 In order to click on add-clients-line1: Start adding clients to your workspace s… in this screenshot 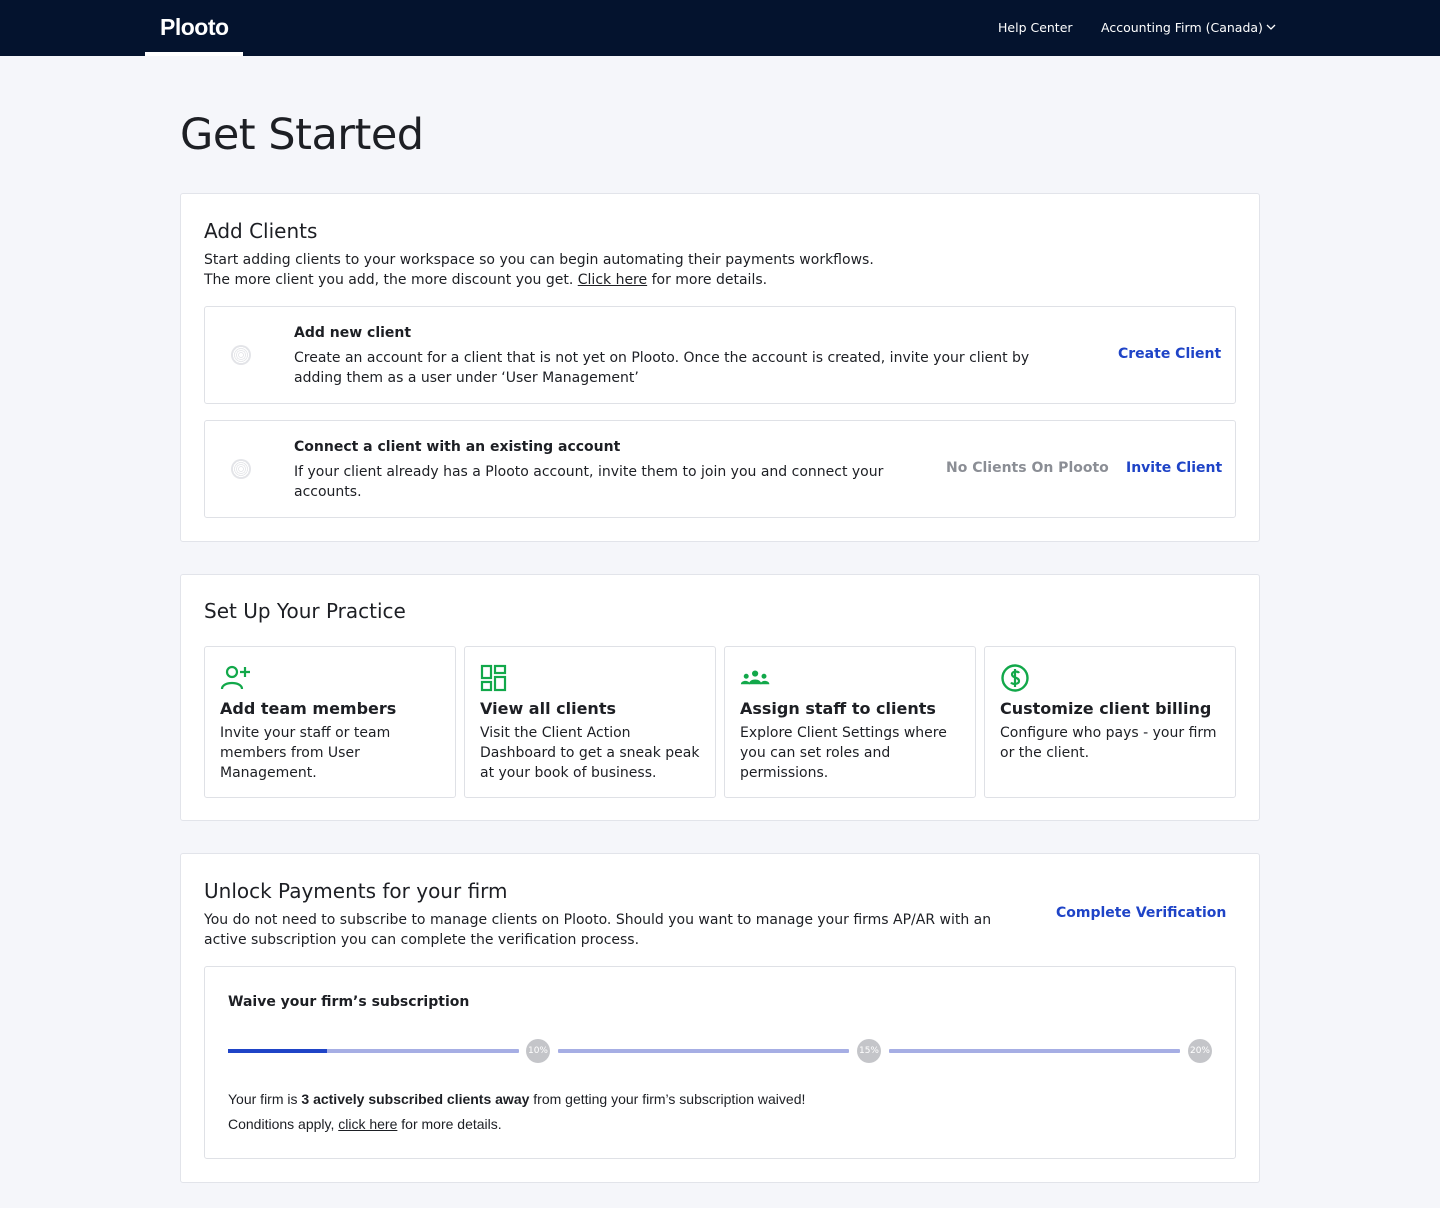, I will do `click(539, 260)`.